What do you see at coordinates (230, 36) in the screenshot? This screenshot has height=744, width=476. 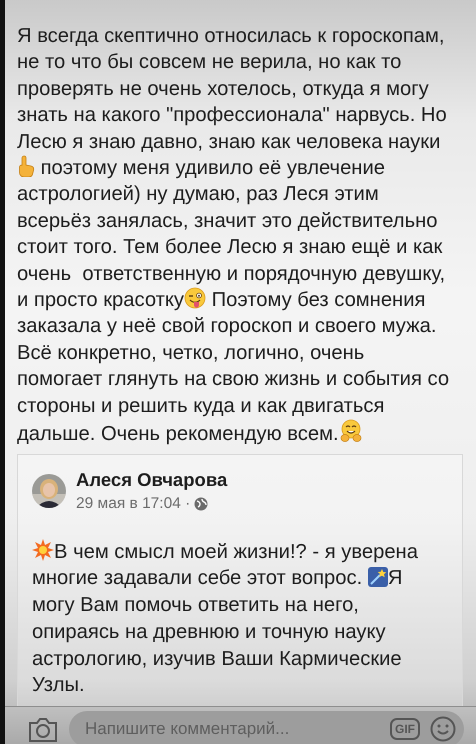 I see `post-text: Я всегда скептично относилась к гороскопам,` at bounding box center [230, 36].